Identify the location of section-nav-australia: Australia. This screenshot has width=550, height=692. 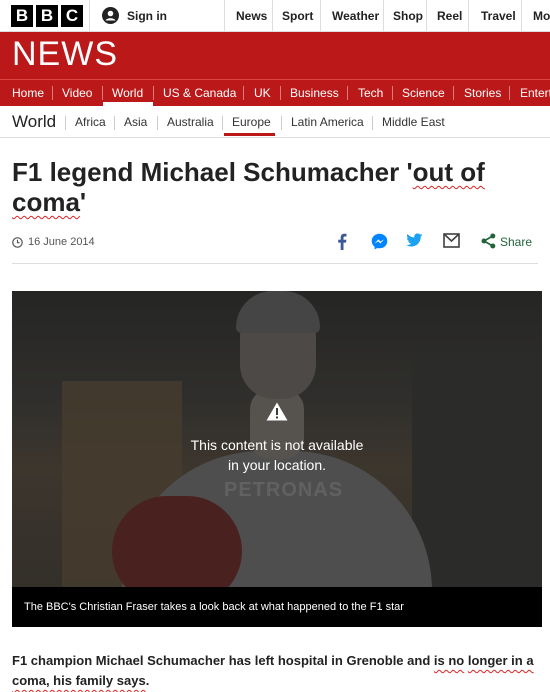
(190, 122).